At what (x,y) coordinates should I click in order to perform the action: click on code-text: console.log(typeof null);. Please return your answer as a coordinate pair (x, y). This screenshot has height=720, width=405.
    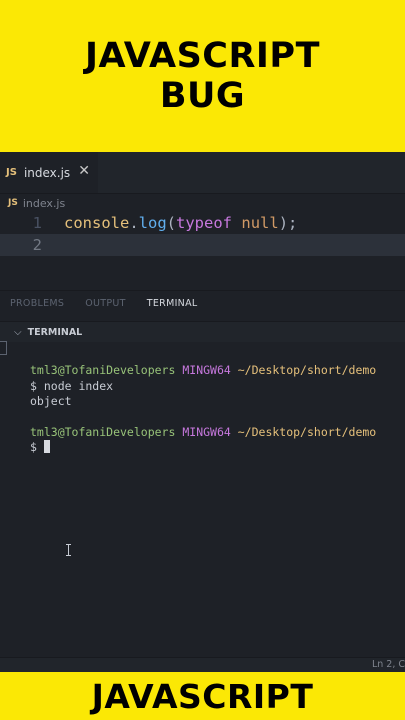
    Looking at the image, I should click on (180, 223).